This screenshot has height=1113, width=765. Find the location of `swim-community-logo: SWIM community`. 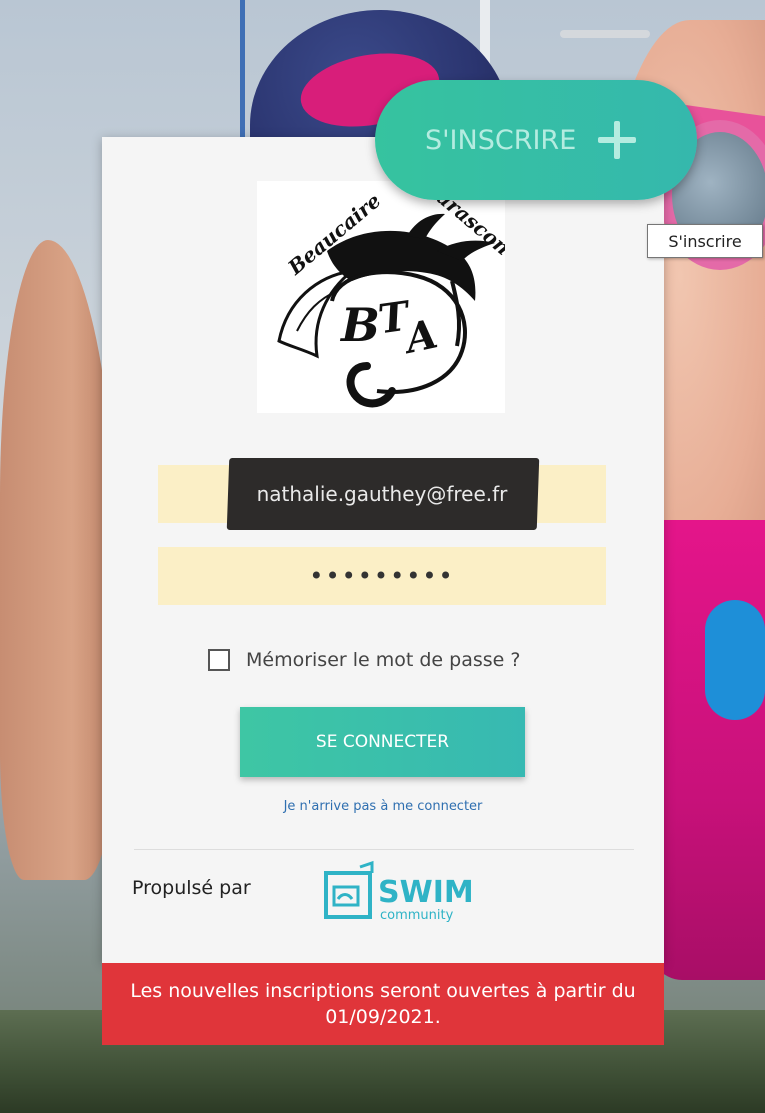

swim-community-logo: SWIM community is located at coordinates (400, 894).